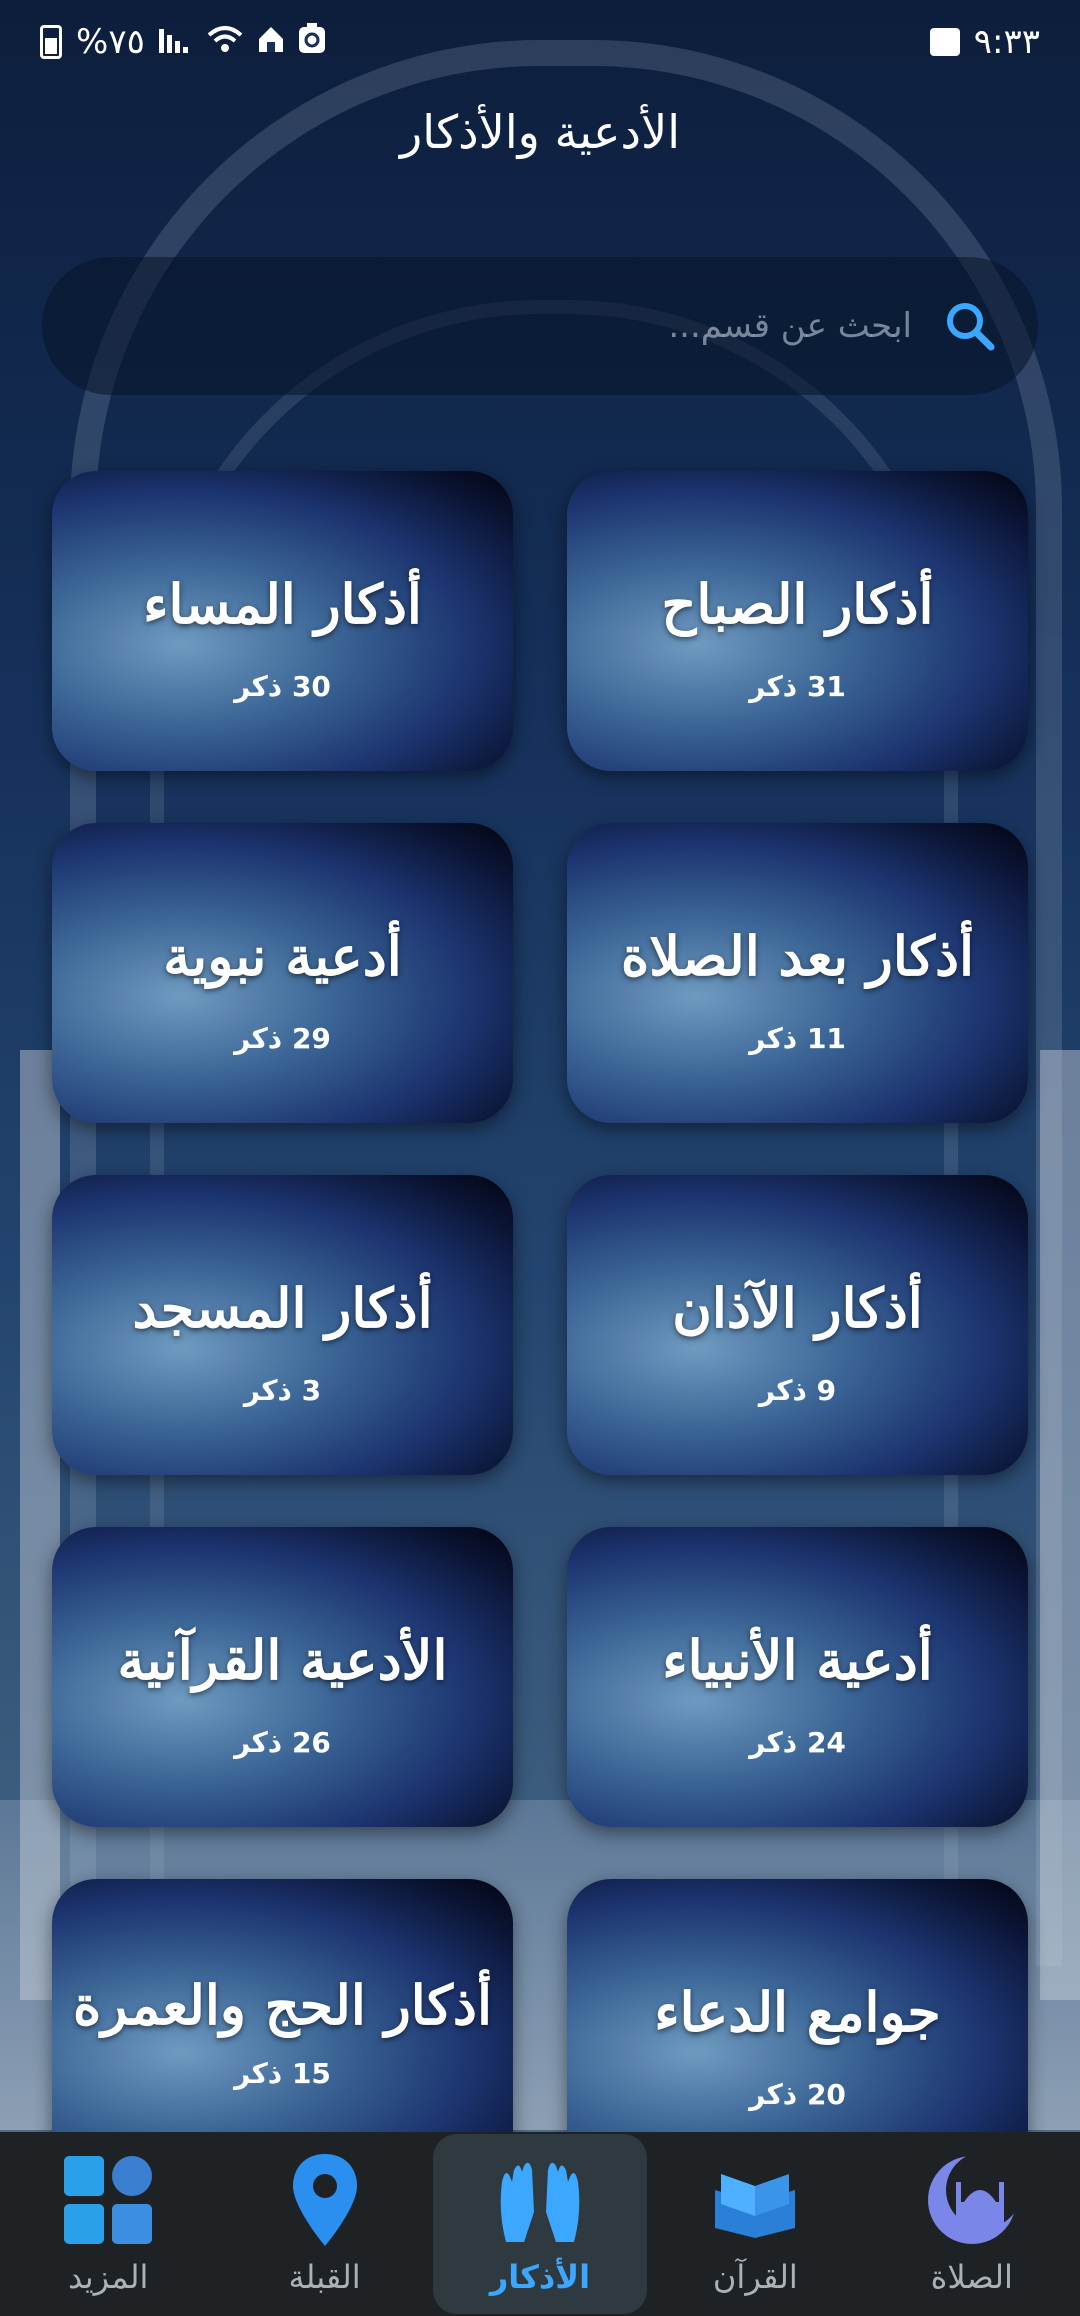 The height and width of the screenshot is (2316, 1080). I want to click on category-title: أذكار الحج والعمرة, so click(282, 2004).